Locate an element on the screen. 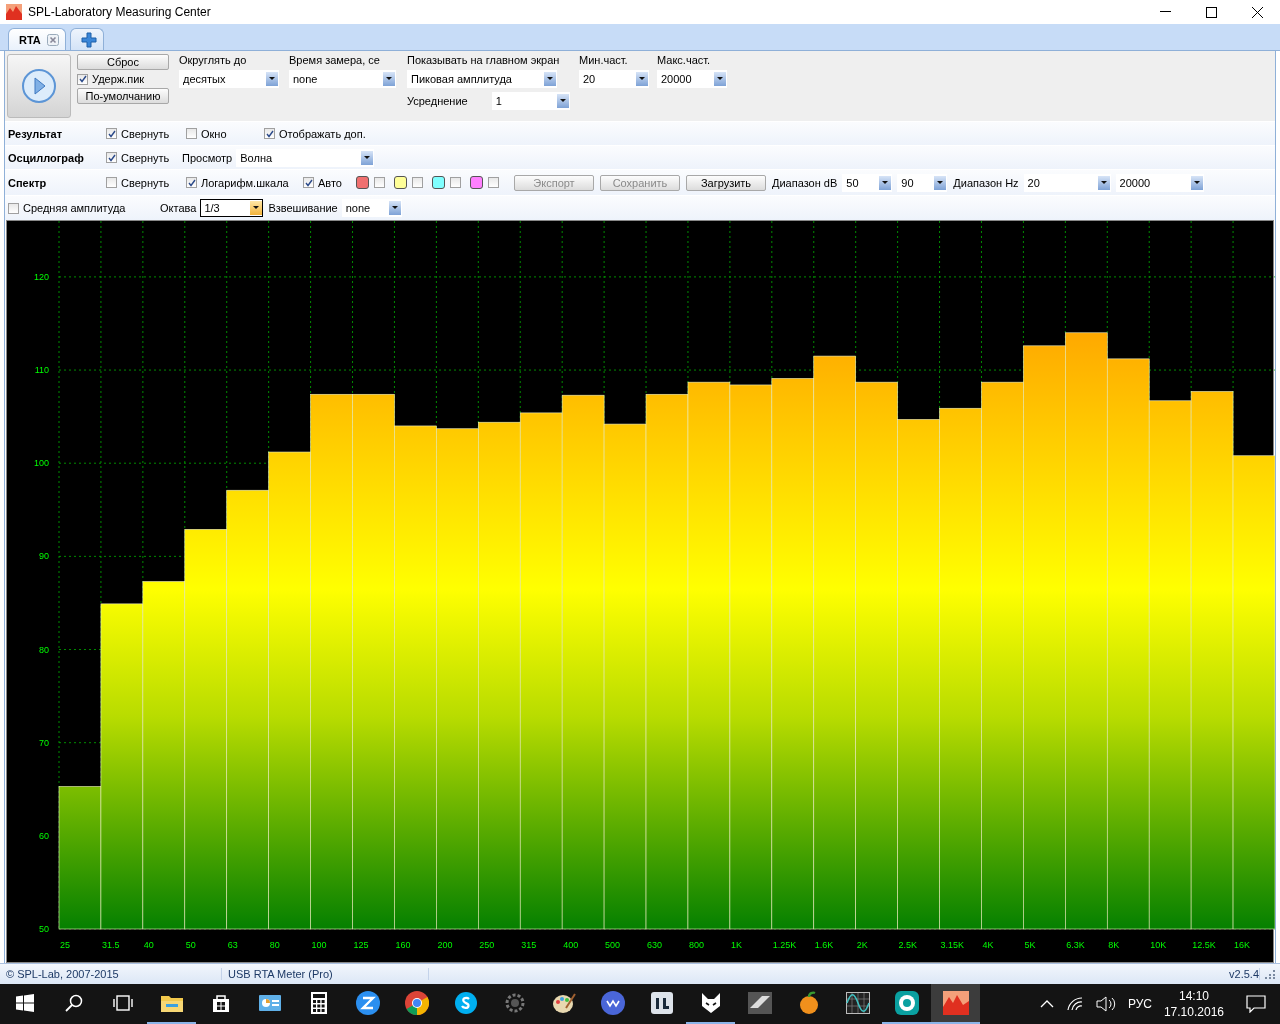 This screenshot has height=1024, width=1280. axis-tick-label: 4K is located at coordinates (988, 945).